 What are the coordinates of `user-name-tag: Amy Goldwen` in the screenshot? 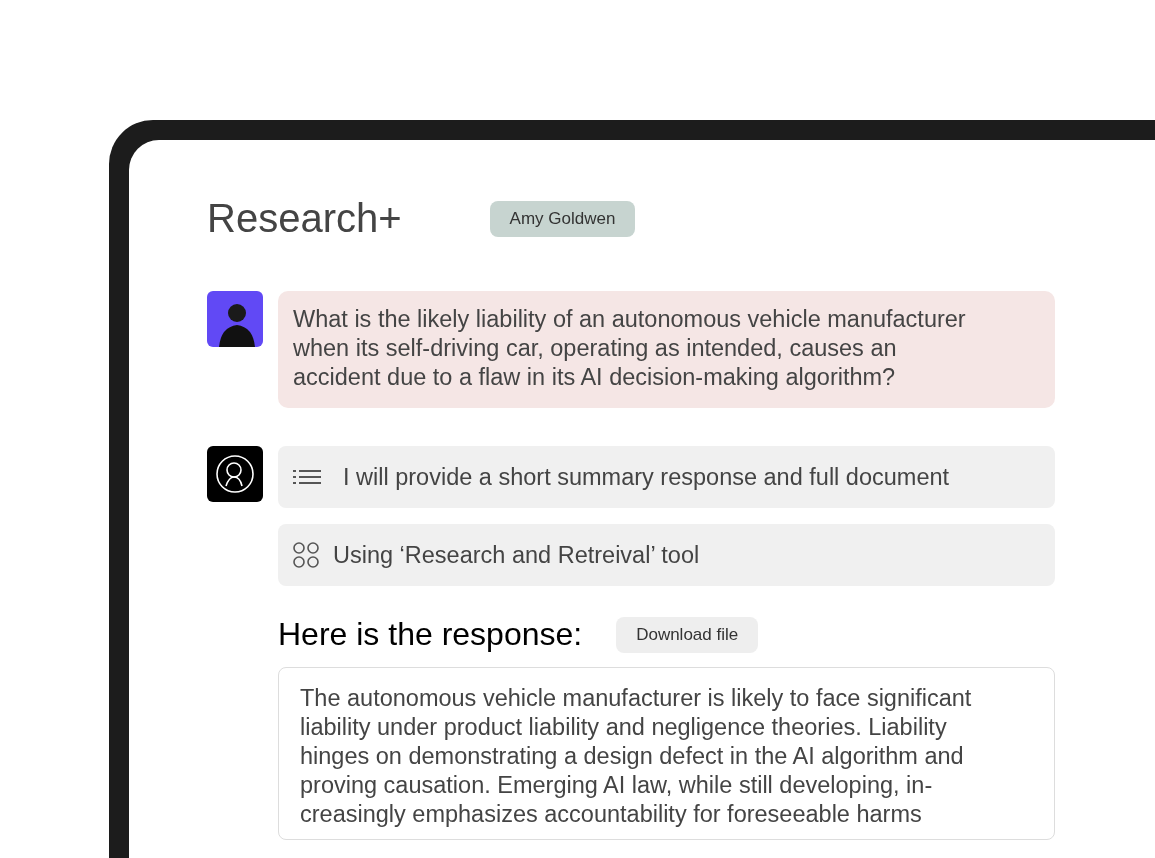 It's located at (562, 218).